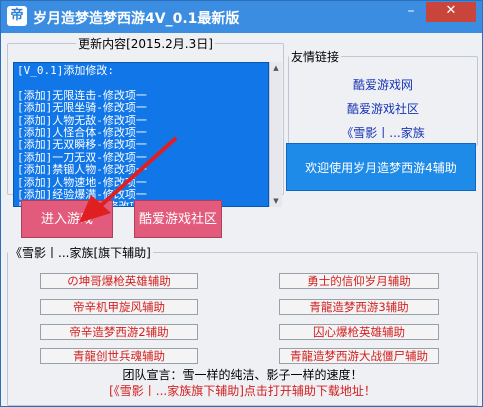  Describe the element at coordinates (315, 57) in the screenshot. I see `friend-links-legend: 友情链接` at that location.